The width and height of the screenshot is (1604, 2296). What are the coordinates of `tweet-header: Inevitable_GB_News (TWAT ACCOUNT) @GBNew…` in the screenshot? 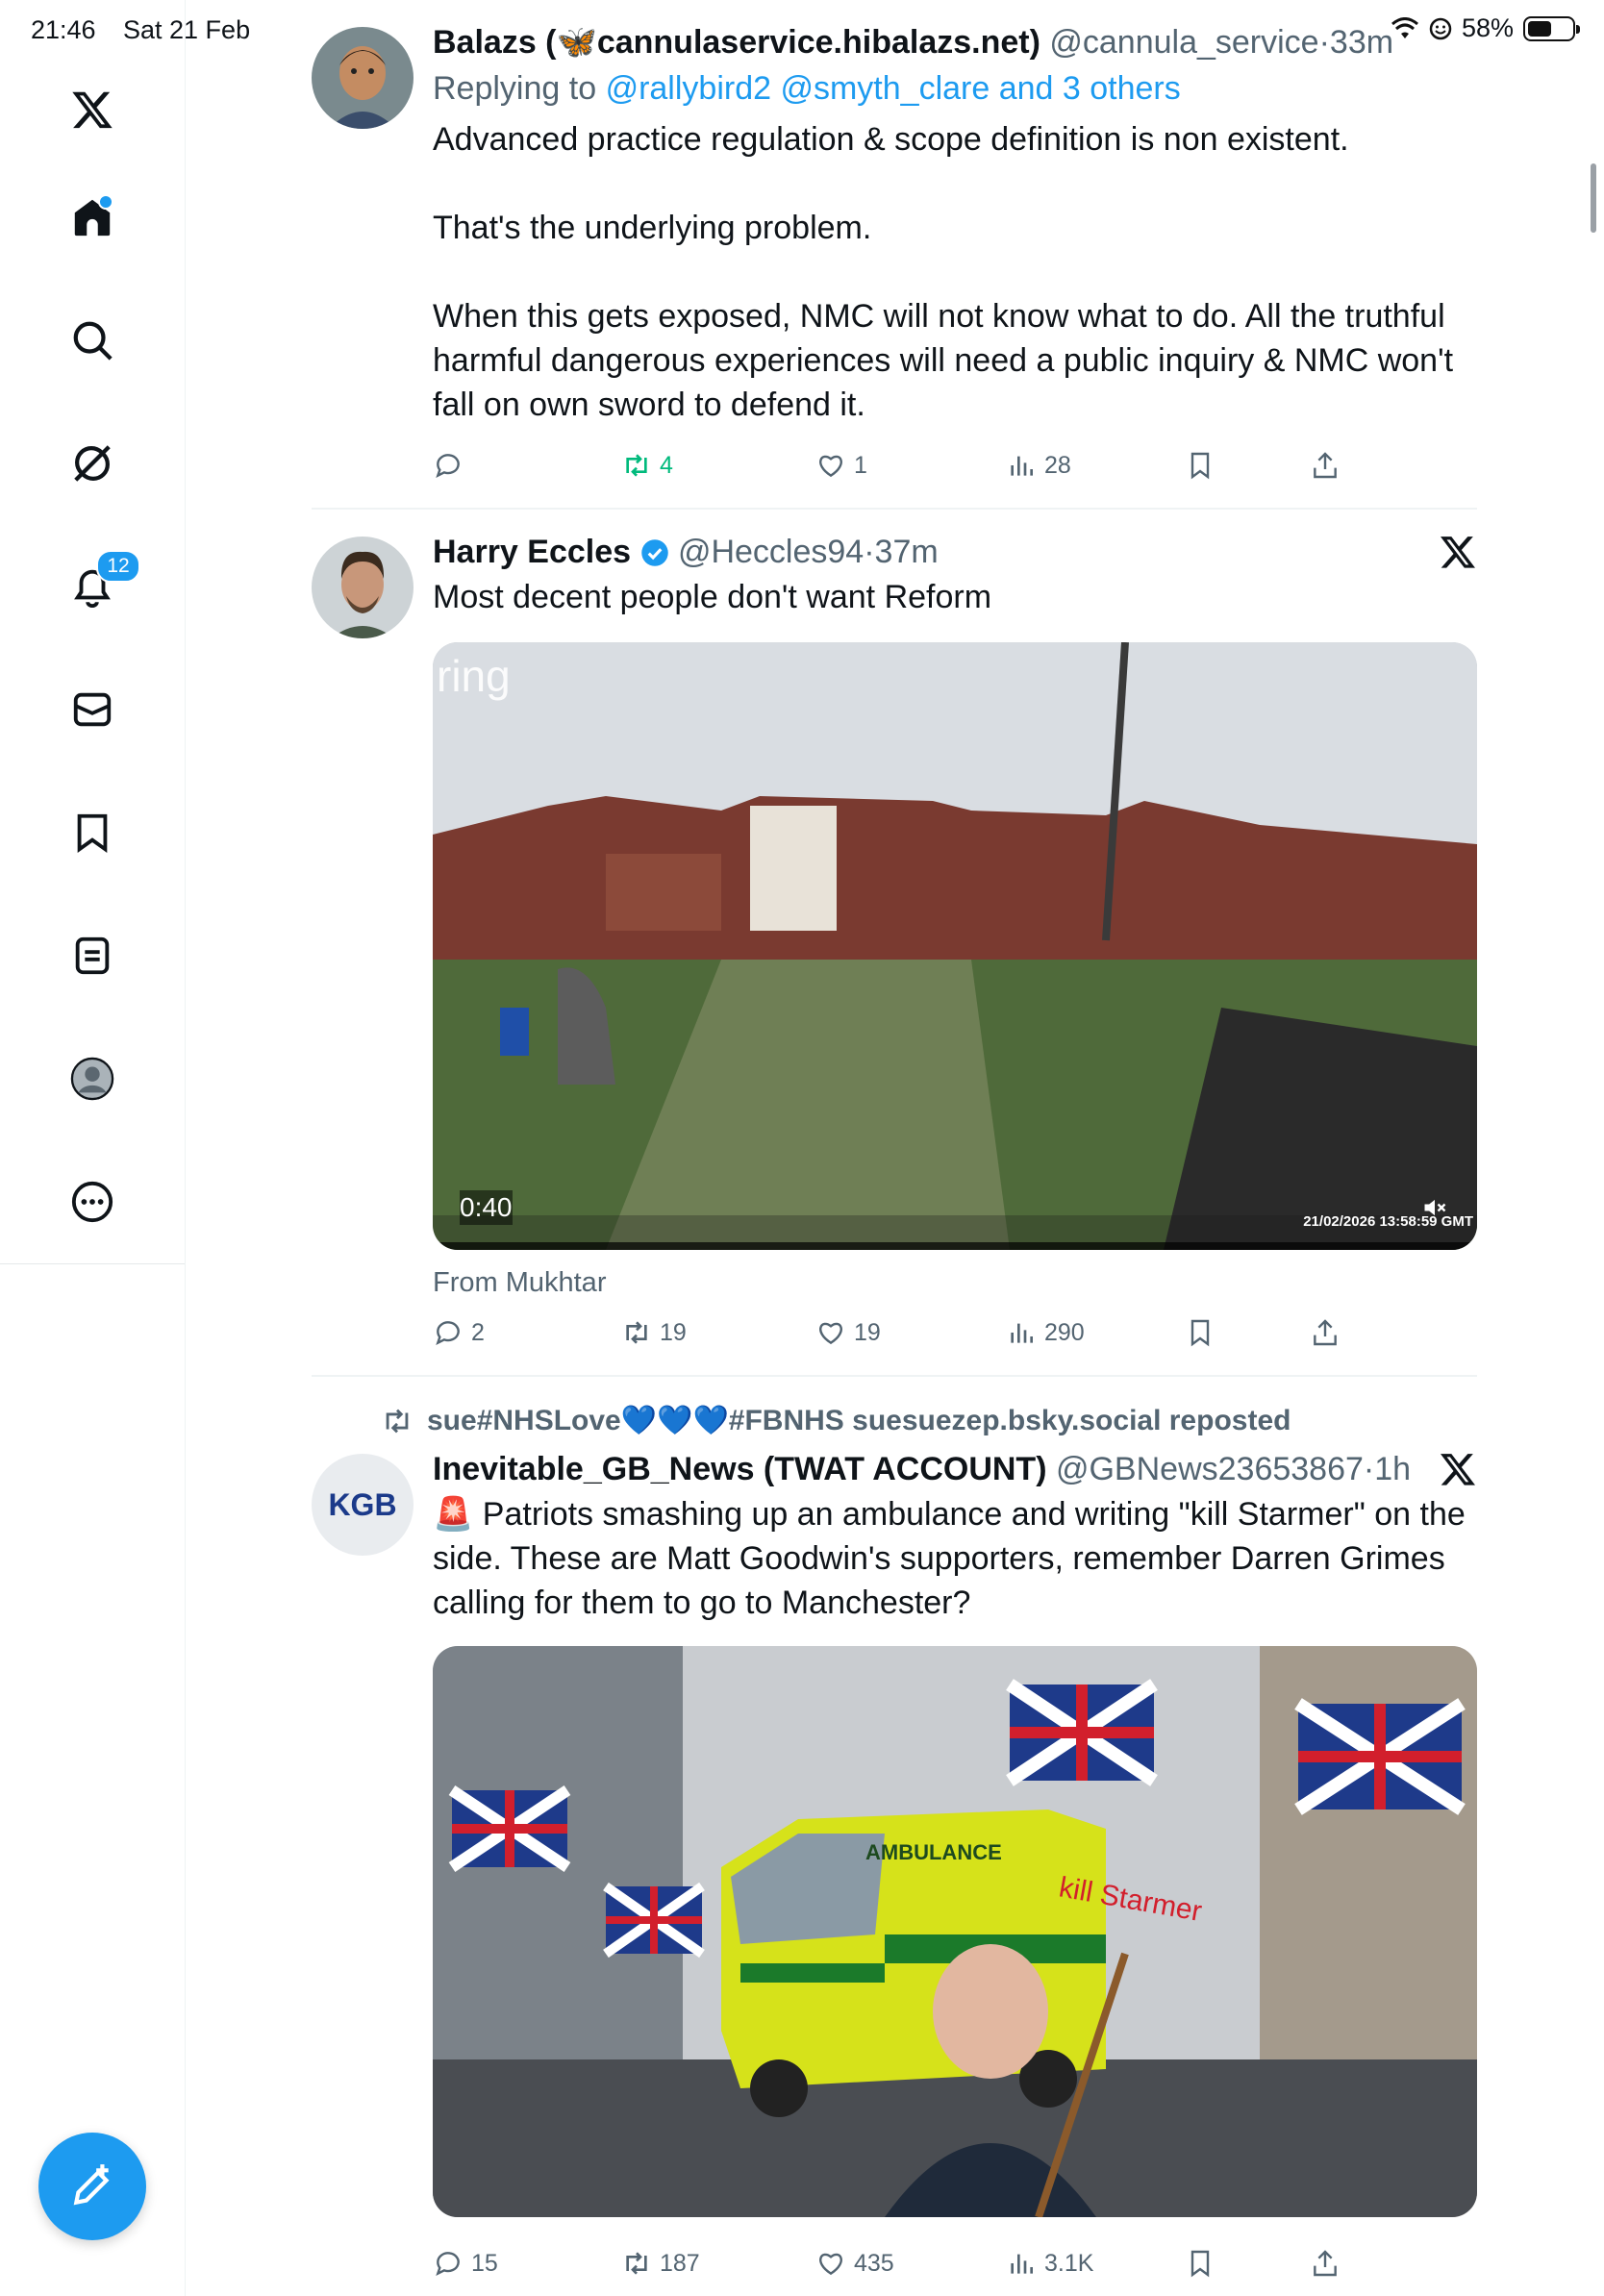 It's located at (955, 1469).